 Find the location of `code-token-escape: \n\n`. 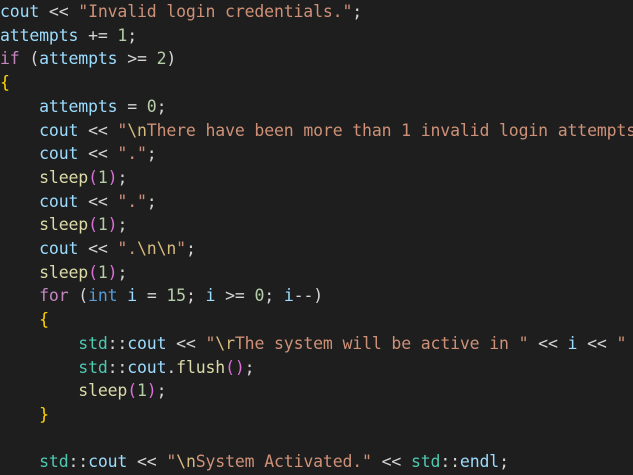

code-token-escape: \n\n is located at coordinates (157, 248).